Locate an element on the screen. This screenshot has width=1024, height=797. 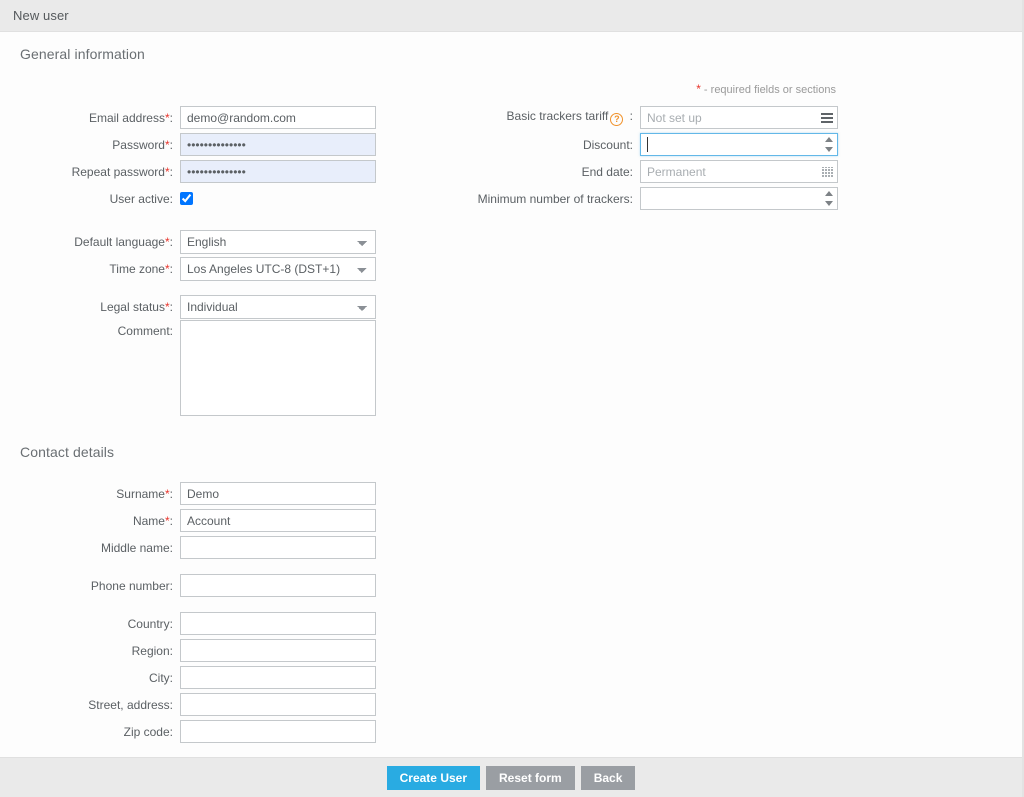
contact-heading-wrap: Contact details is located at coordinates (511, 453).